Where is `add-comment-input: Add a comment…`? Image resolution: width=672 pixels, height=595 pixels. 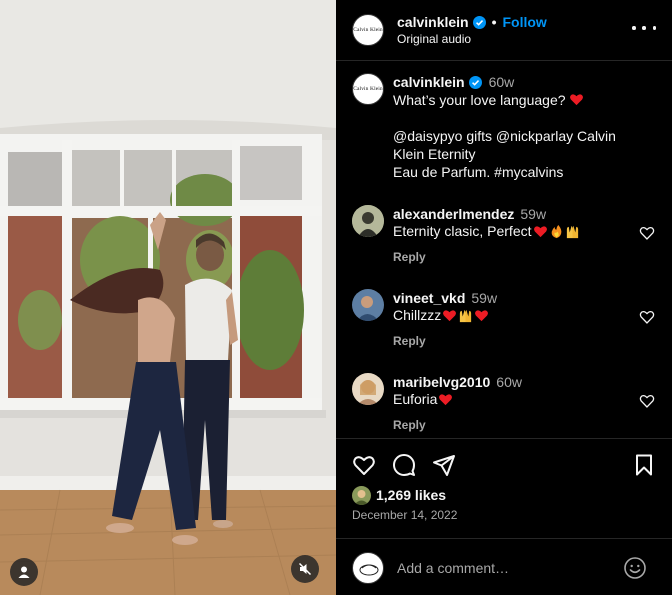
add-comment-input: Add a comment… is located at coordinates (453, 568).